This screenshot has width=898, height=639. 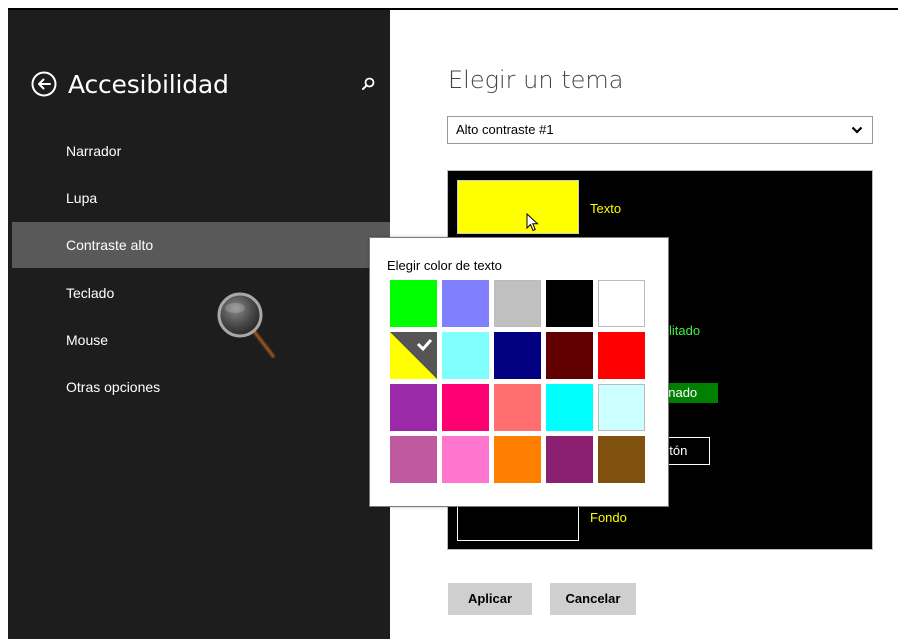 What do you see at coordinates (593, 599) in the screenshot?
I see `cancel-button: Cancelar` at bounding box center [593, 599].